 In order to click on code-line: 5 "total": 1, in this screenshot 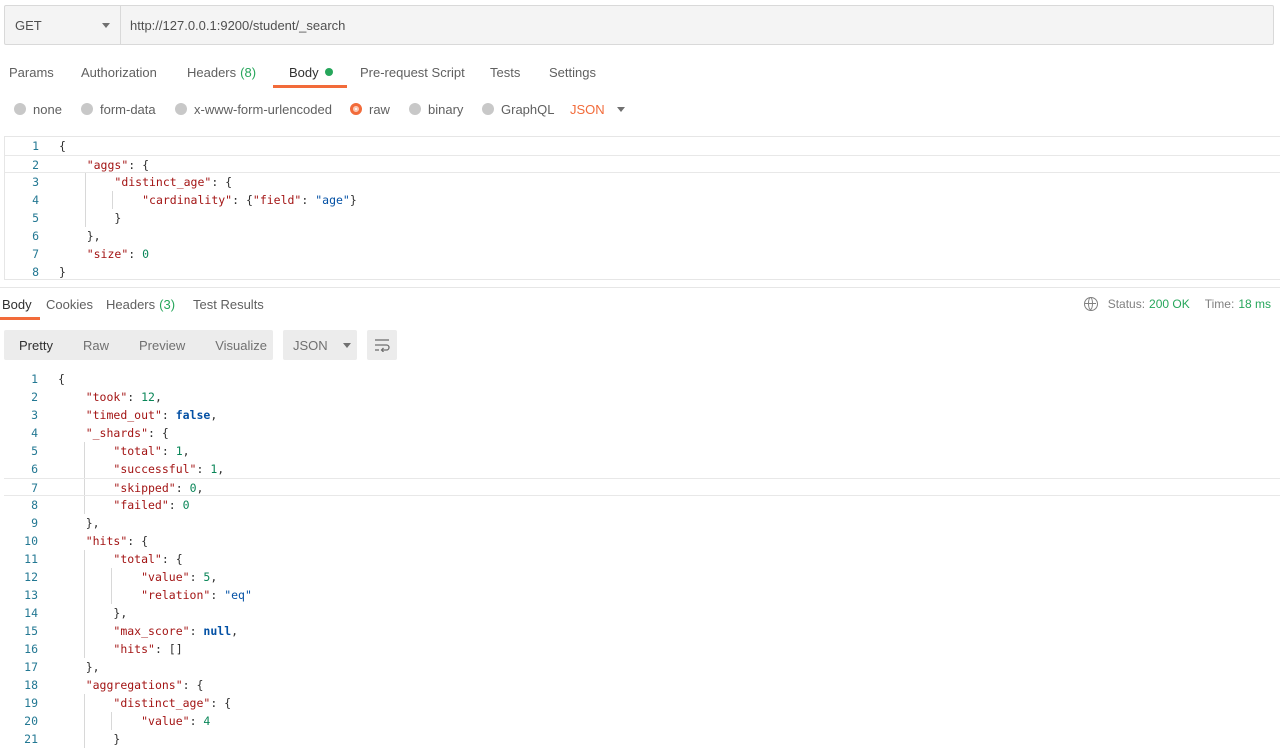, I will do `click(642, 451)`.